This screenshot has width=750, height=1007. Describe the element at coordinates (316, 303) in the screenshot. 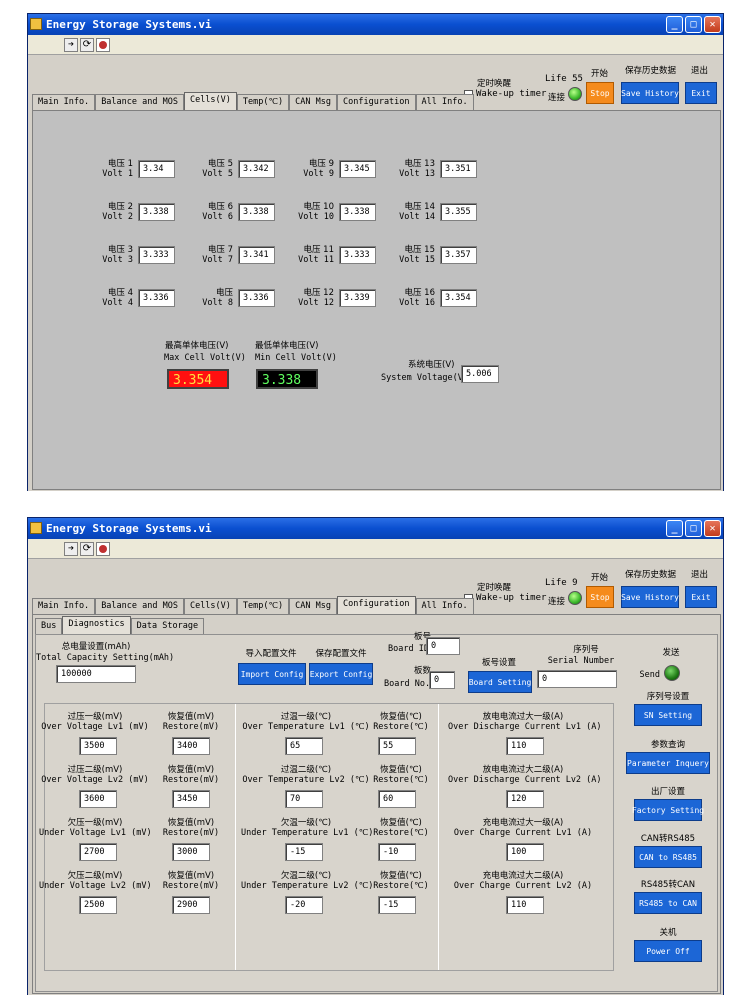

I see `cell-volt-label: Volt 12` at that location.